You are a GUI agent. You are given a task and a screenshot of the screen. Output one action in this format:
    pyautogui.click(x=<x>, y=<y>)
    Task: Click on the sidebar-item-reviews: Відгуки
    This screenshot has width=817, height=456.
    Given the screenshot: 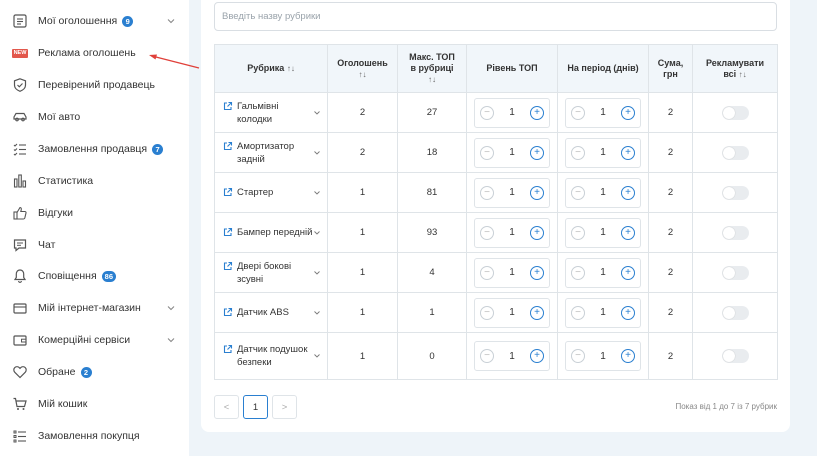 What is the action you would take?
    pyautogui.click(x=94, y=213)
    